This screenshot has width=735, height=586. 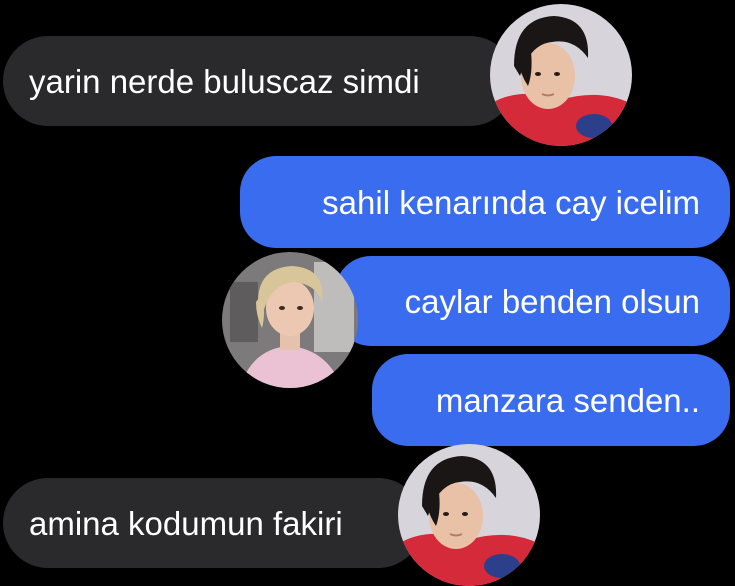 What do you see at coordinates (511, 202) in the screenshot?
I see `message-text: sahil kenarında cay icelim` at bounding box center [511, 202].